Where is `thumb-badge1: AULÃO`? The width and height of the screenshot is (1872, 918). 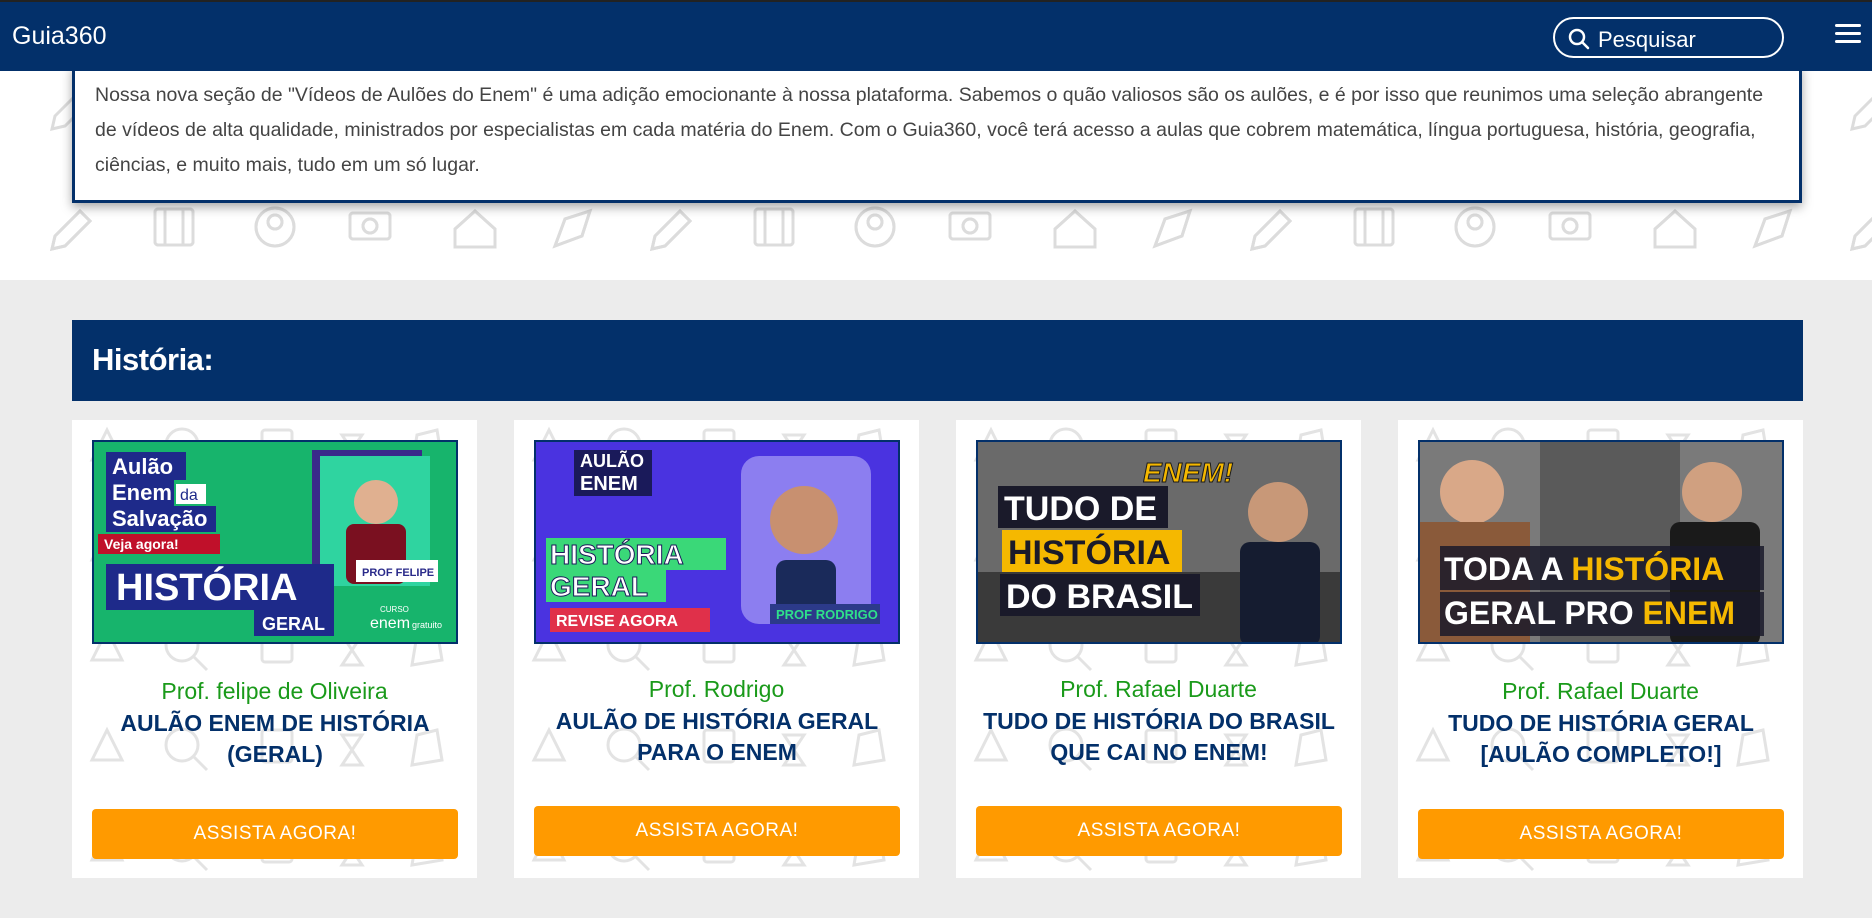 thumb-badge1: AULÃO is located at coordinates (612, 460).